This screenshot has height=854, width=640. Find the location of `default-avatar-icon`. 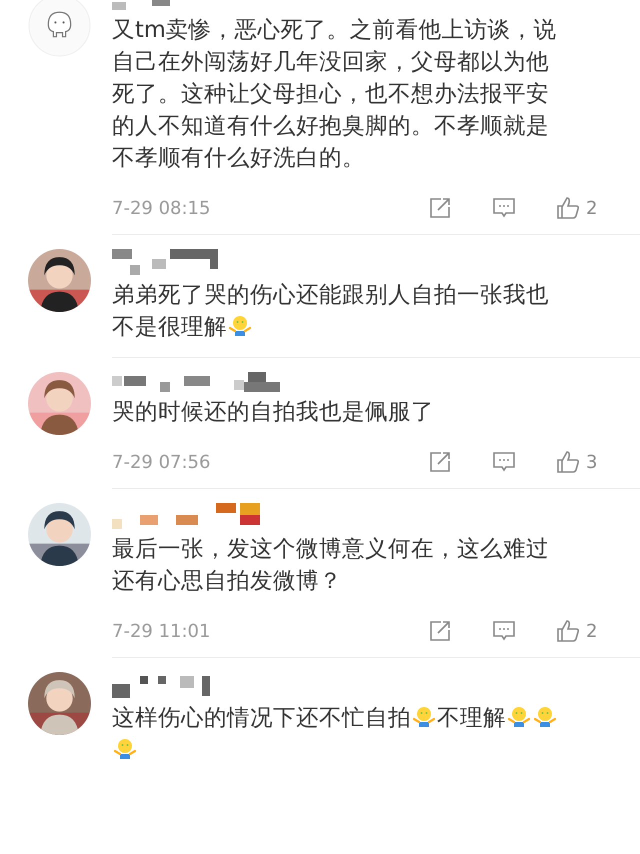

default-avatar-icon is located at coordinates (59, 28).